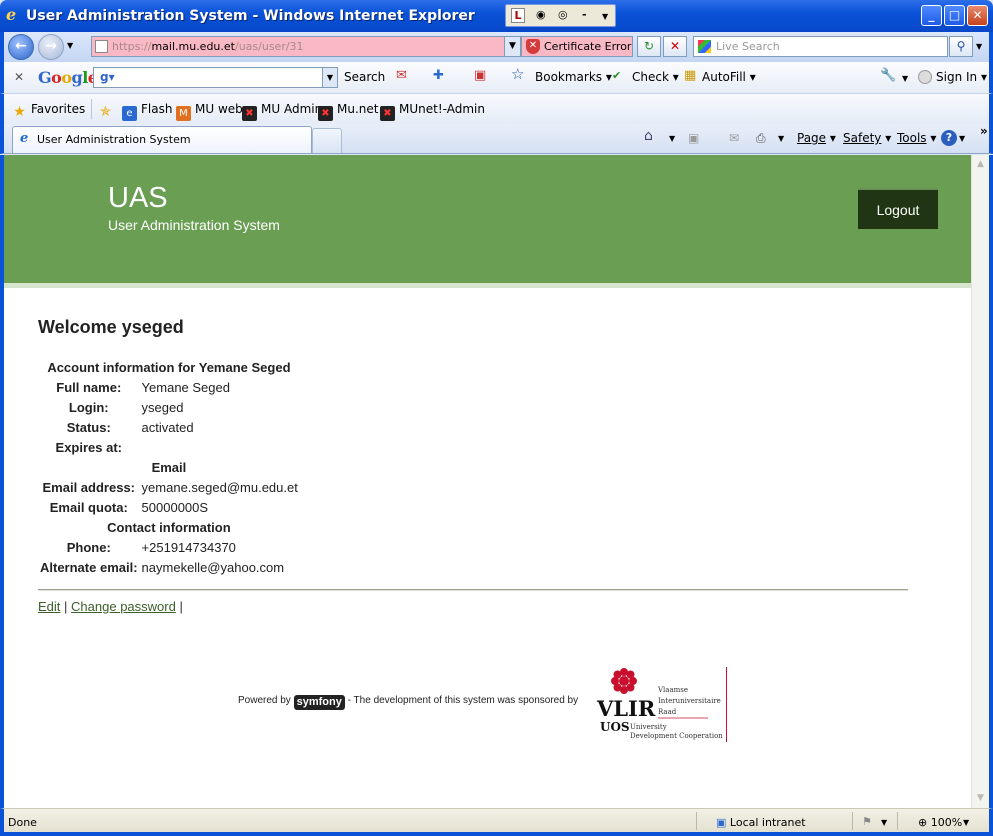 The image size is (993, 836). I want to click on plus-icon: ✚, so click(438, 76).